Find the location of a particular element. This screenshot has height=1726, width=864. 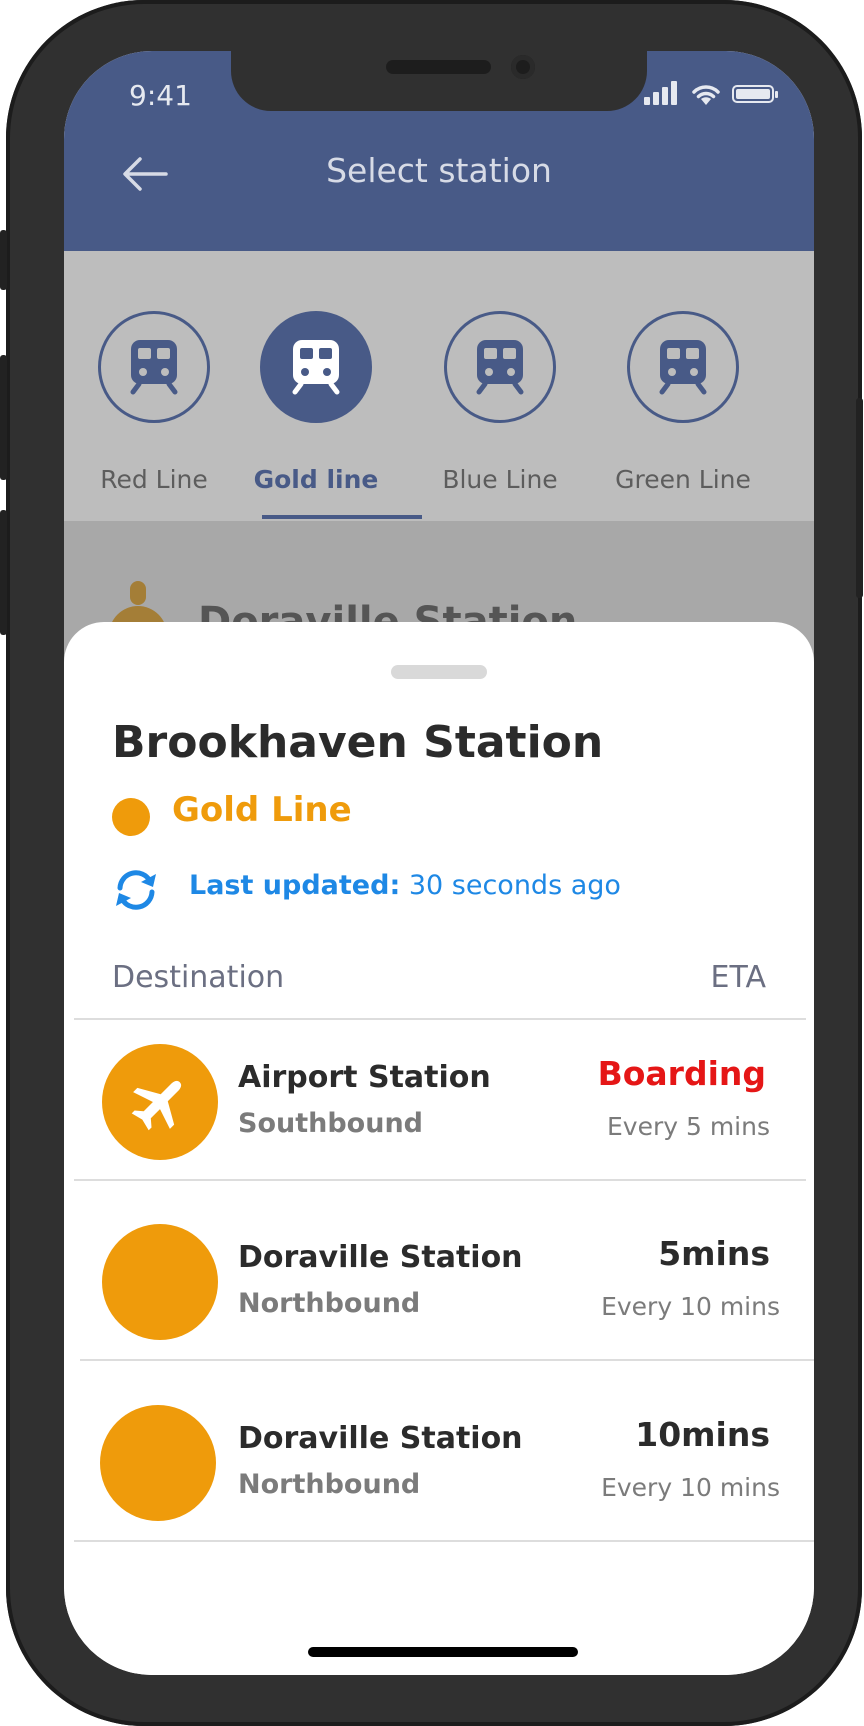

tab-label: Blue Line is located at coordinates (500, 479).